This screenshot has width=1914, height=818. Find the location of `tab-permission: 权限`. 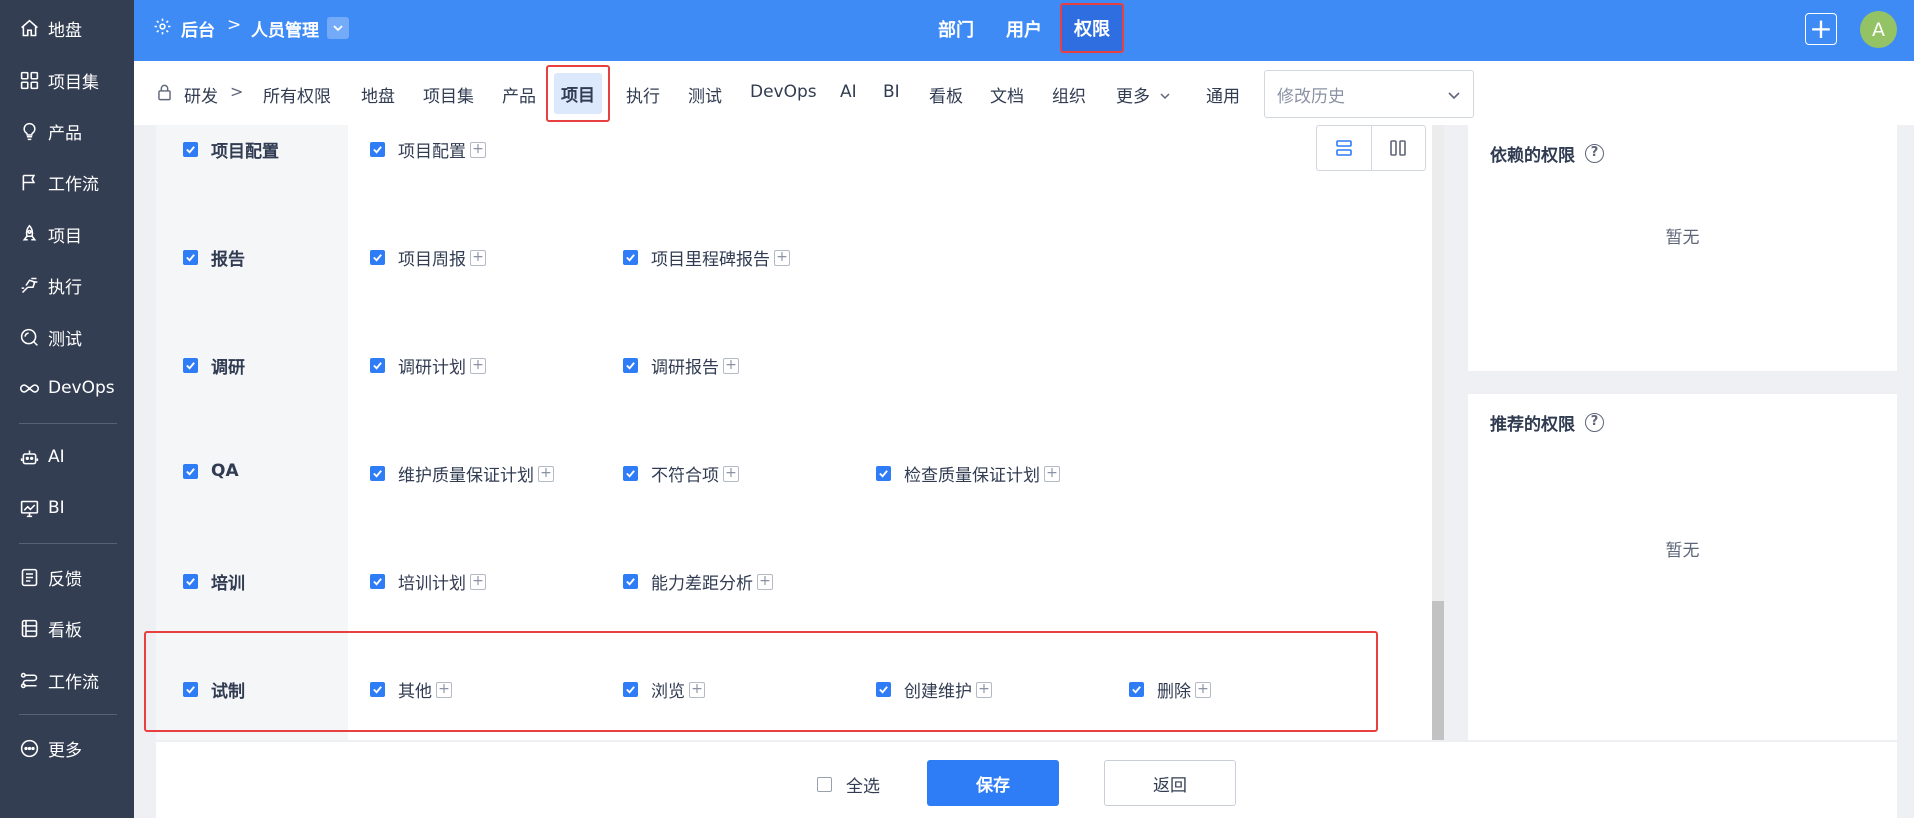

tab-permission: 权限 is located at coordinates (1092, 28).